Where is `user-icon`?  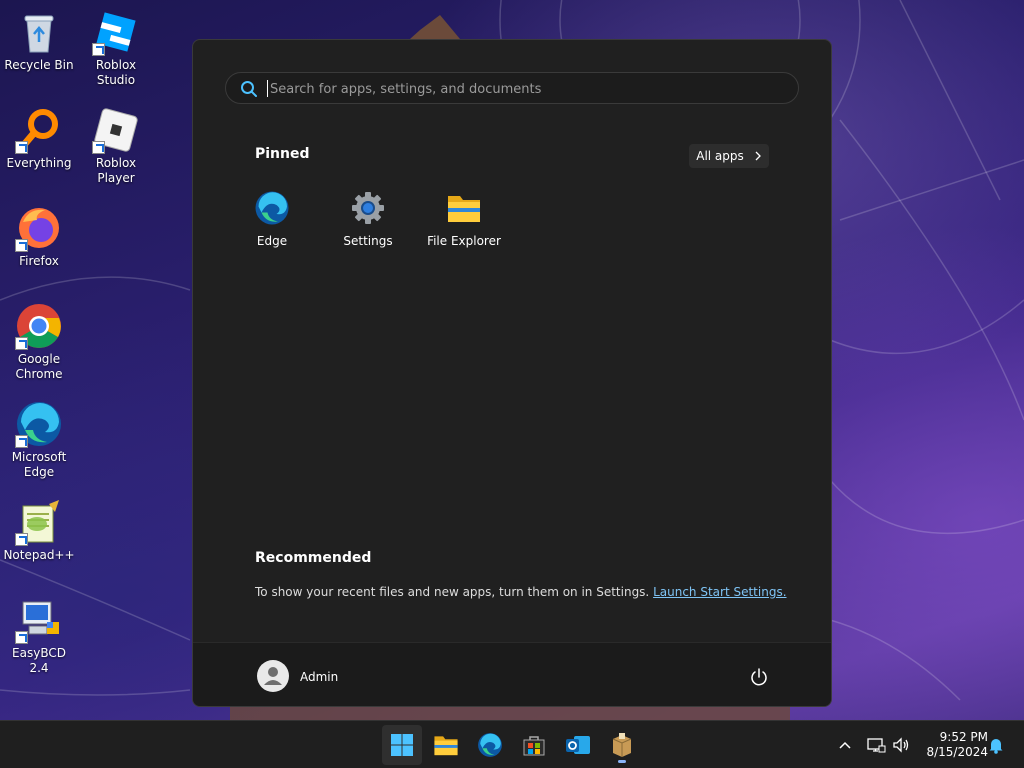 user-icon is located at coordinates (273, 676).